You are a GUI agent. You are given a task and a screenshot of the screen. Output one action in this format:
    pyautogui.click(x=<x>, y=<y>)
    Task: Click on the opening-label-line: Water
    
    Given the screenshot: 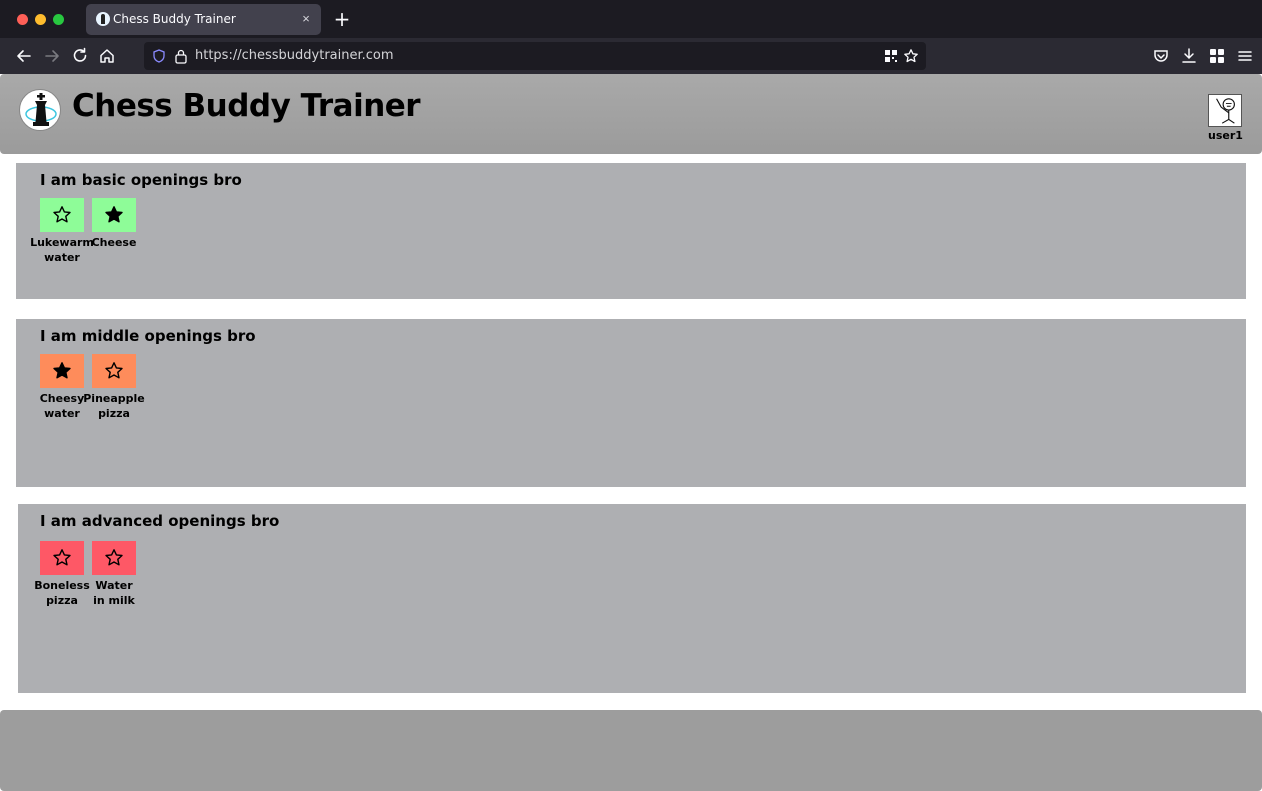 What is the action you would take?
    pyautogui.click(x=114, y=585)
    